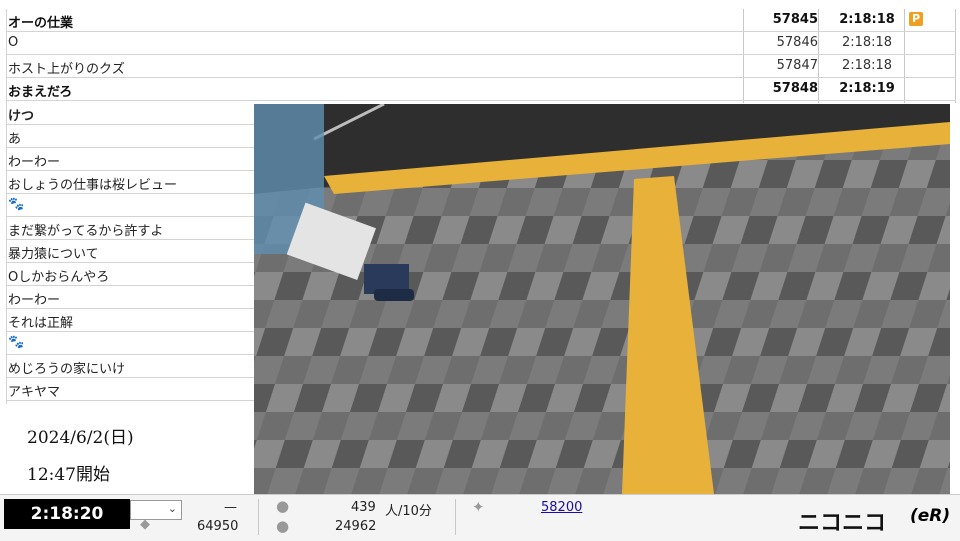 This screenshot has width=960, height=541. What do you see at coordinates (930, 516) in the screenshot?
I see `logo-suffix: (eR)` at bounding box center [930, 516].